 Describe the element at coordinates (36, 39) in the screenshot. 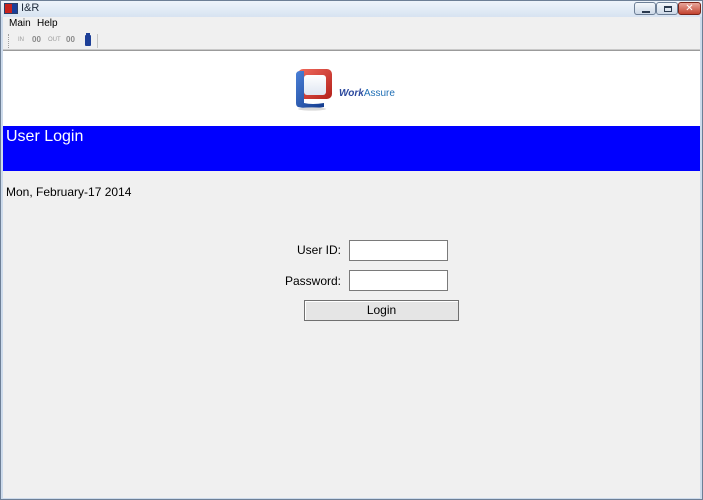

I see `in-count: 00` at that location.